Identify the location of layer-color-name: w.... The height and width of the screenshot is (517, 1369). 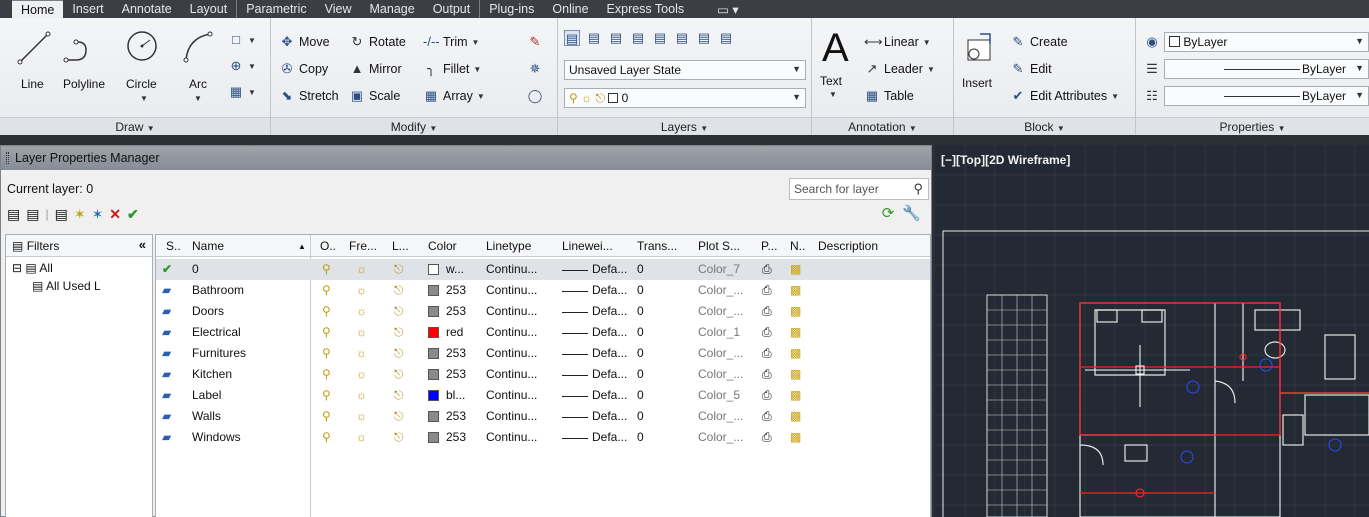
(455, 269).